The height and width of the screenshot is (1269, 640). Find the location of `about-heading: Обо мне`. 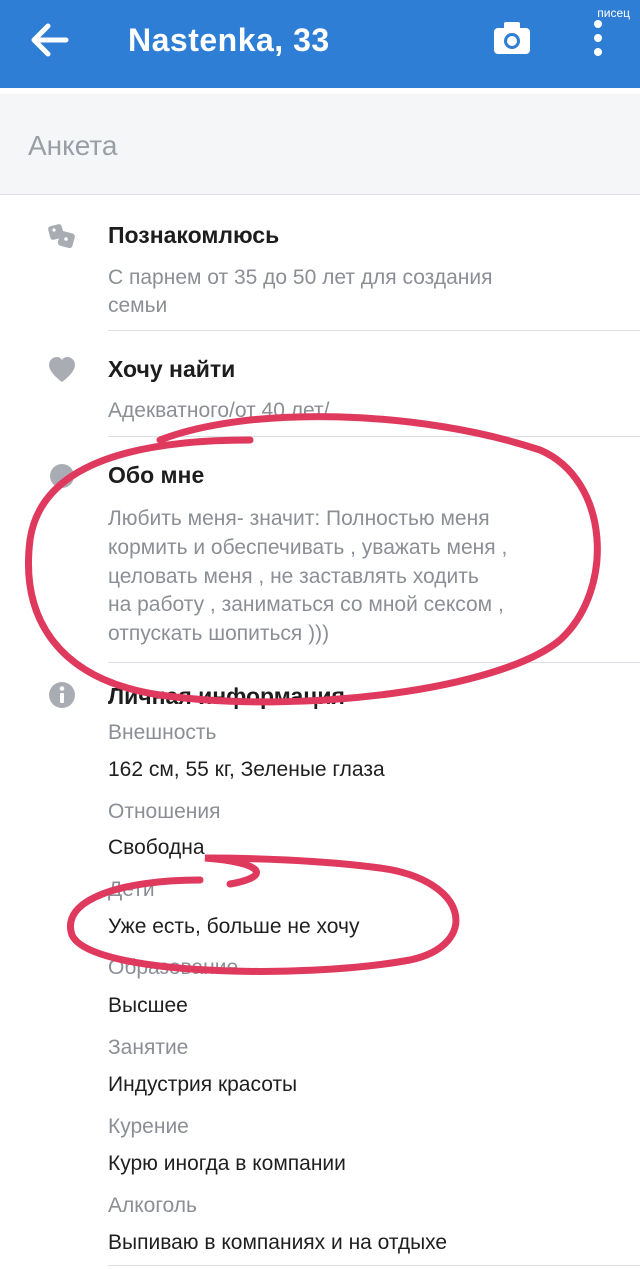

about-heading: Обо мне is located at coordinates (156, 475).